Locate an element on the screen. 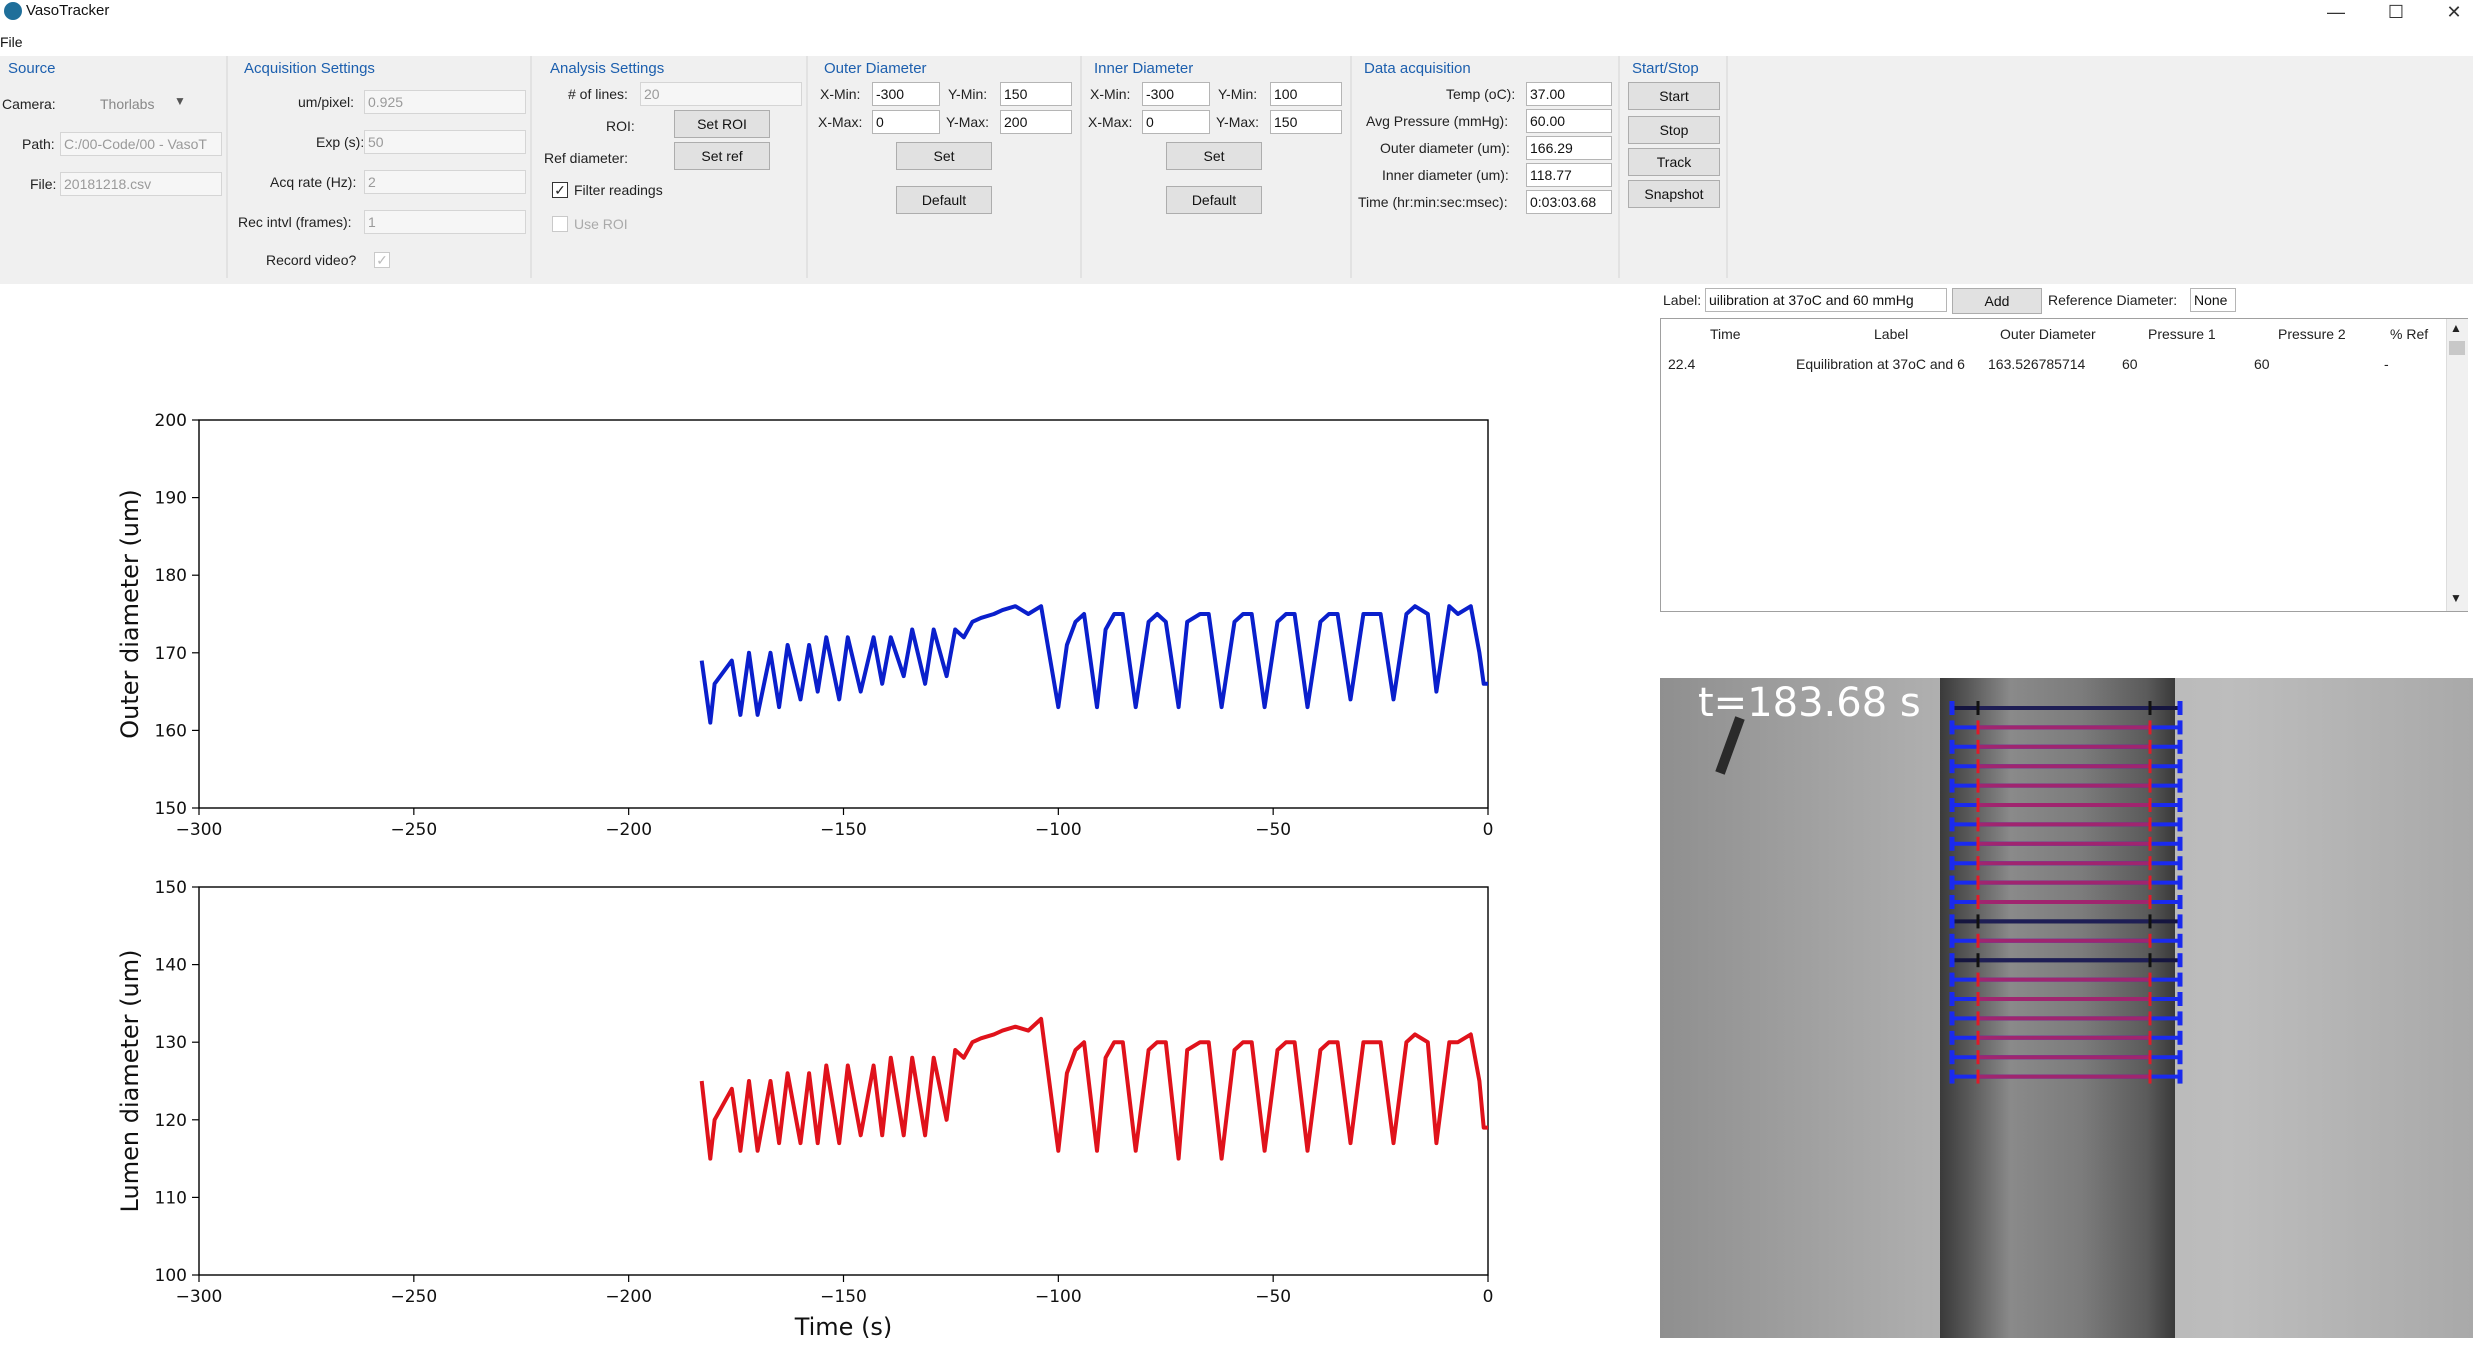 This screenshot has height=1355, width=2473. inner-ymin-field: 100 is located at coordinates (1306, 94).